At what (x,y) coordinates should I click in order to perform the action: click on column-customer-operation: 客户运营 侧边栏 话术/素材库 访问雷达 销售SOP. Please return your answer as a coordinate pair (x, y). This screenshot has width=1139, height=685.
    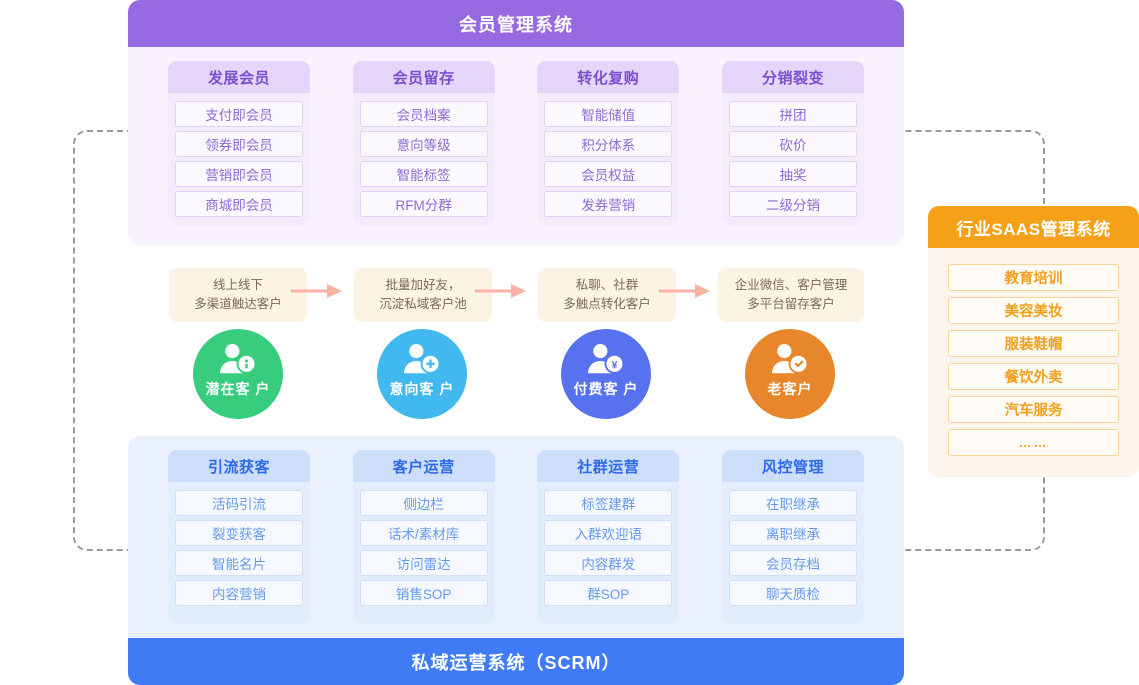
    Looking at the image, I should click on (423, 537).